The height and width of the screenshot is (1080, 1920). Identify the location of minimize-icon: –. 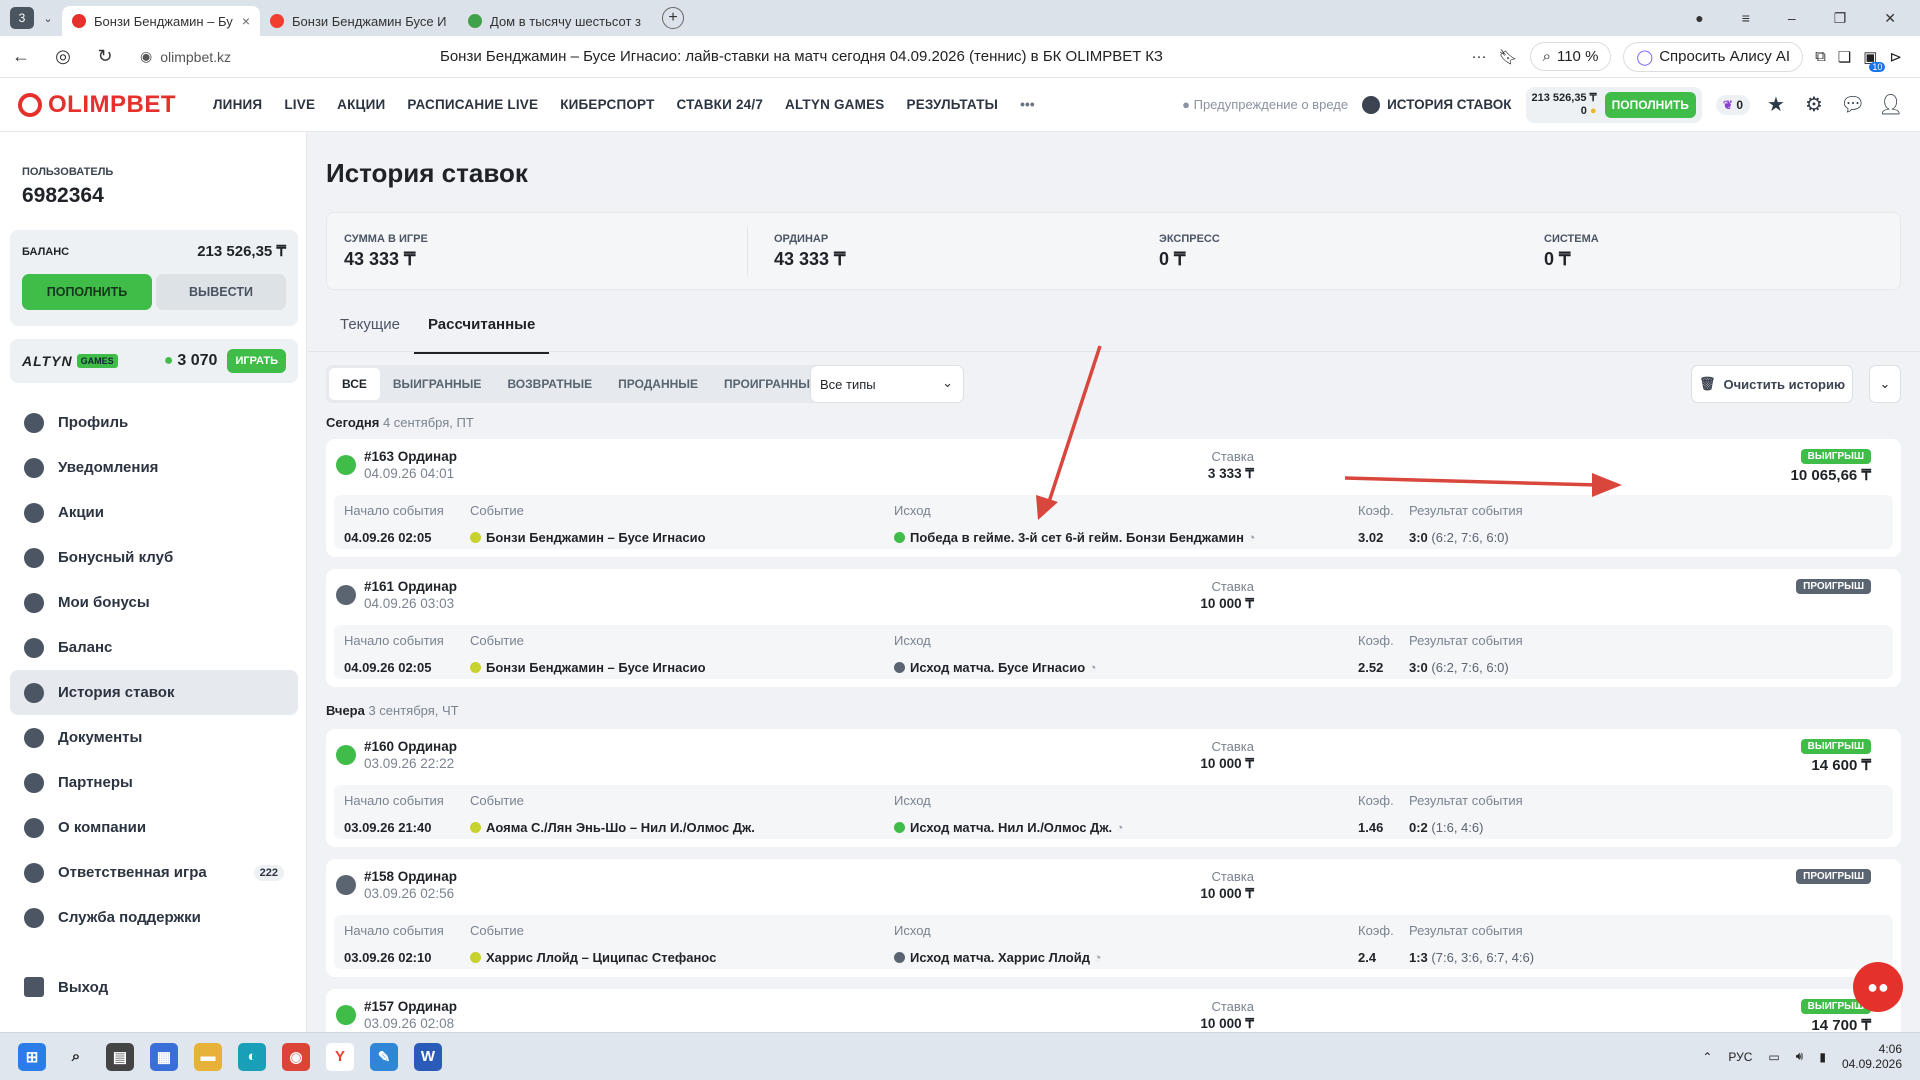
(1792, 18).